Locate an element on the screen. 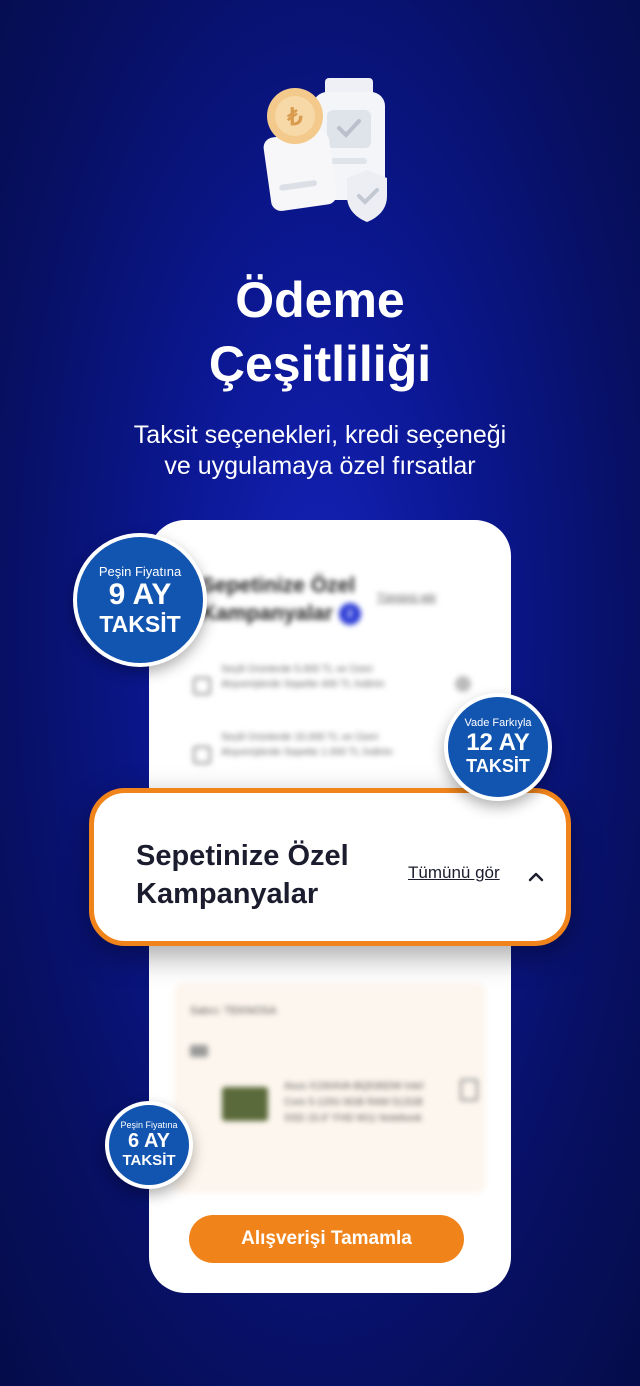 The height and width of the screenshot is (1386, 640). badge-caption: Vade Farkıyla is located at coordinates (498, 723).